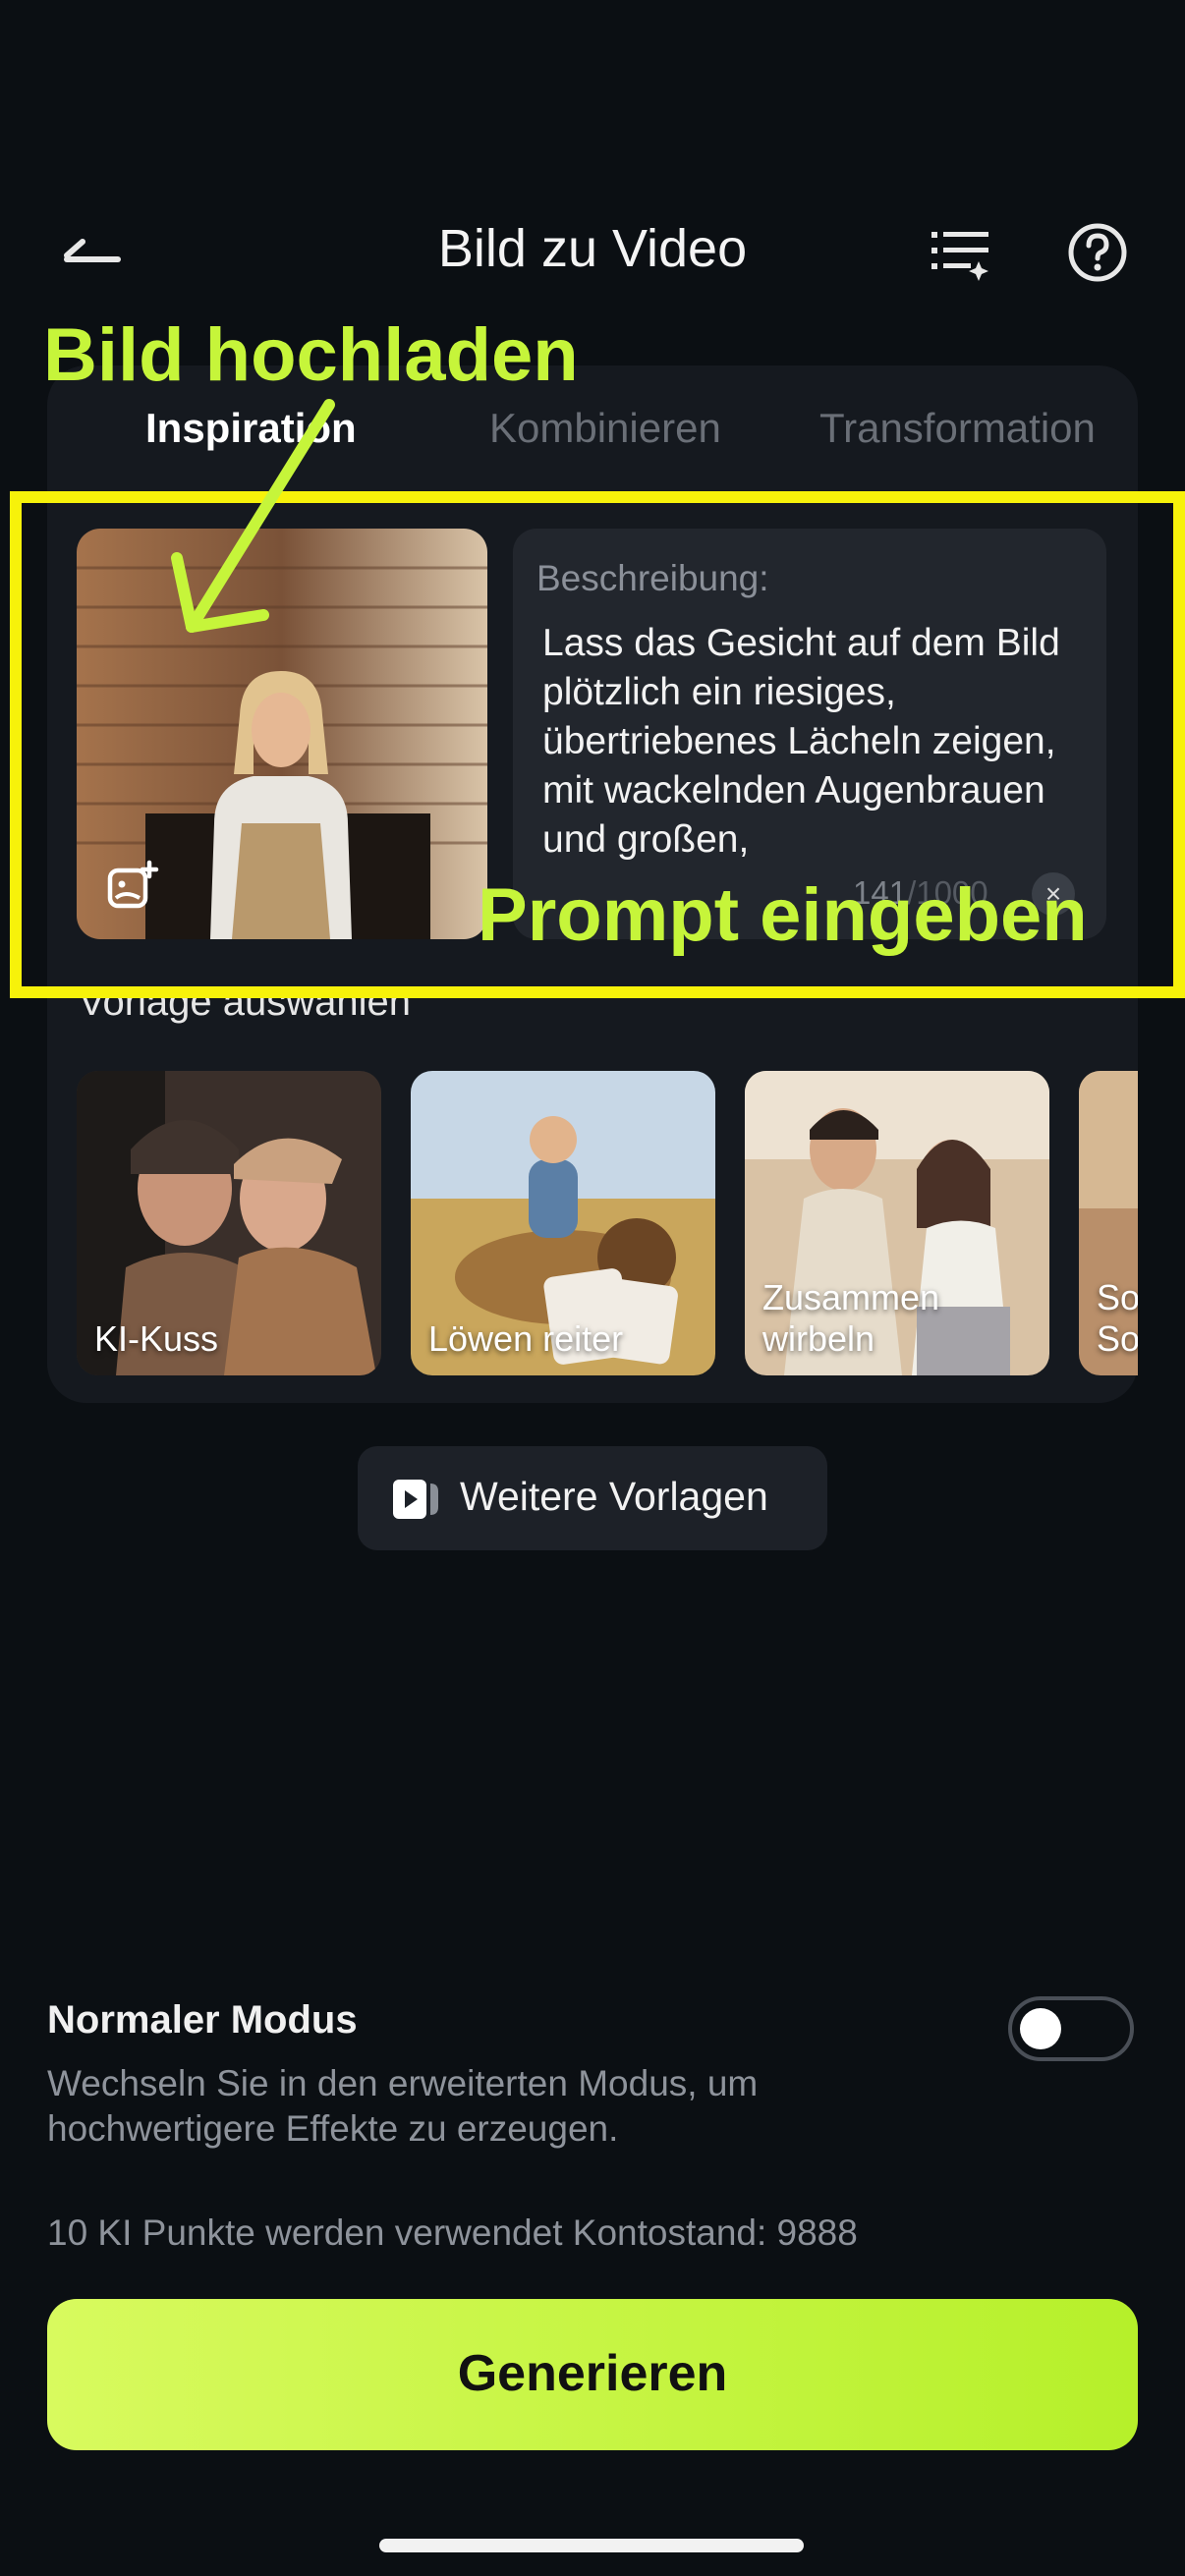 The height and width of the screenshot is (2576, 1185). Describe the element at coordinates (897, 1223) in the screenshot. I see `template-card-zusammen-wirbeln: Zusammen wirbeln` at that location.